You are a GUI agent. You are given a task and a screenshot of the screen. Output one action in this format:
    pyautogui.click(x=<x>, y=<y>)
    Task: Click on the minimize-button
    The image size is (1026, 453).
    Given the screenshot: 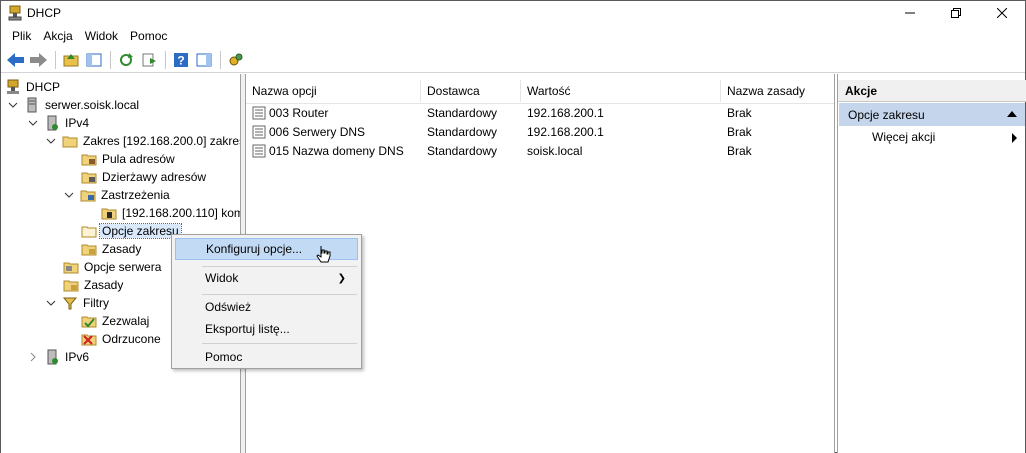 What is the action you would take?
    pyautogui.click(x=910, y=13)
    